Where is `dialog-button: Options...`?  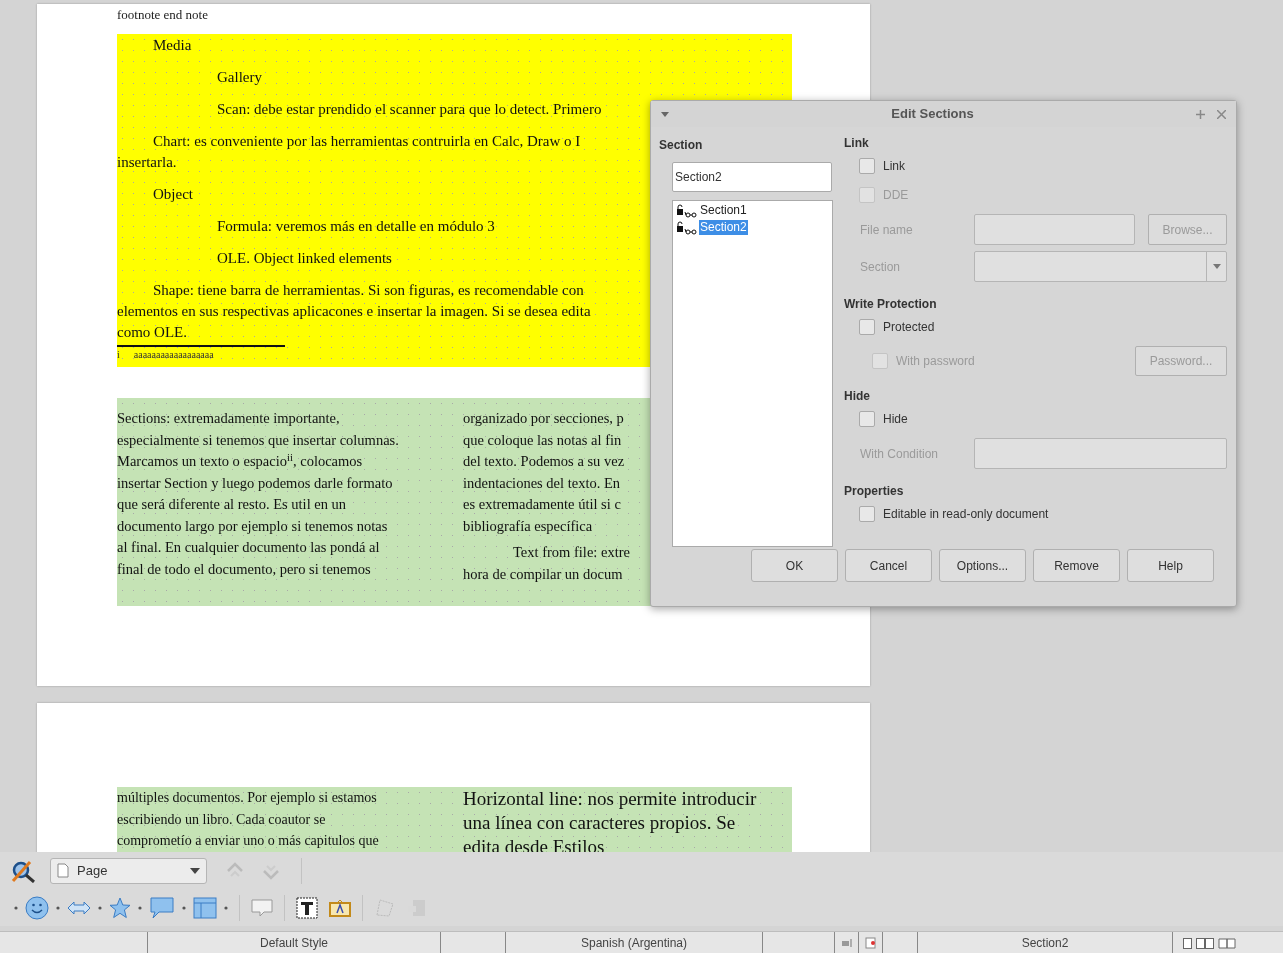 dialog-button: Options... is located at coordinates (982, 565).